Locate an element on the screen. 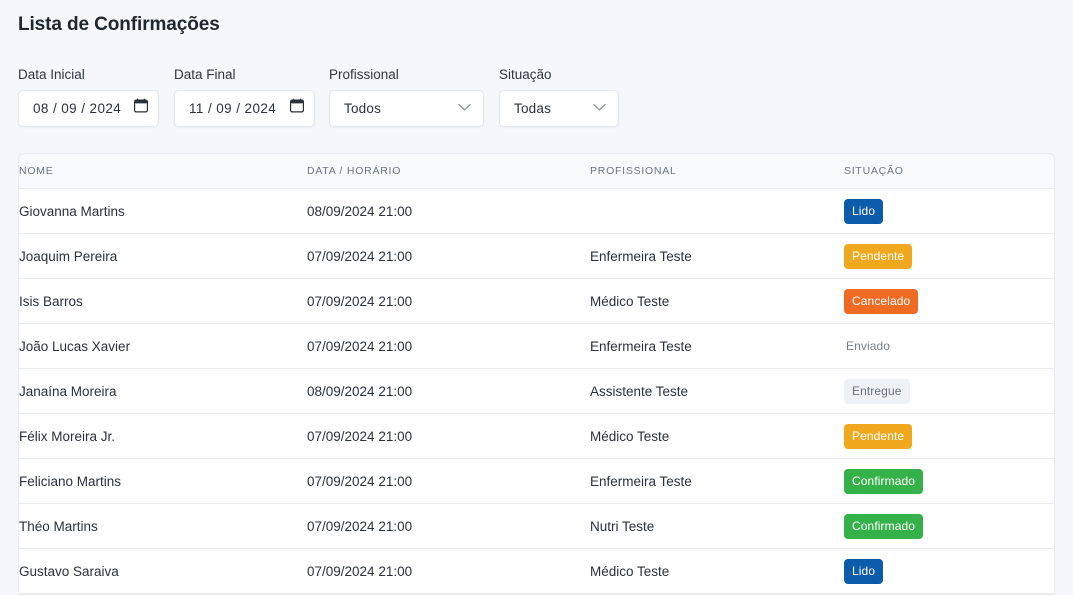 The width and height of the screenshot is (1073, 595). data-inicial-value: 08 / 09 / 2024 is located at coordinates (77, 108).